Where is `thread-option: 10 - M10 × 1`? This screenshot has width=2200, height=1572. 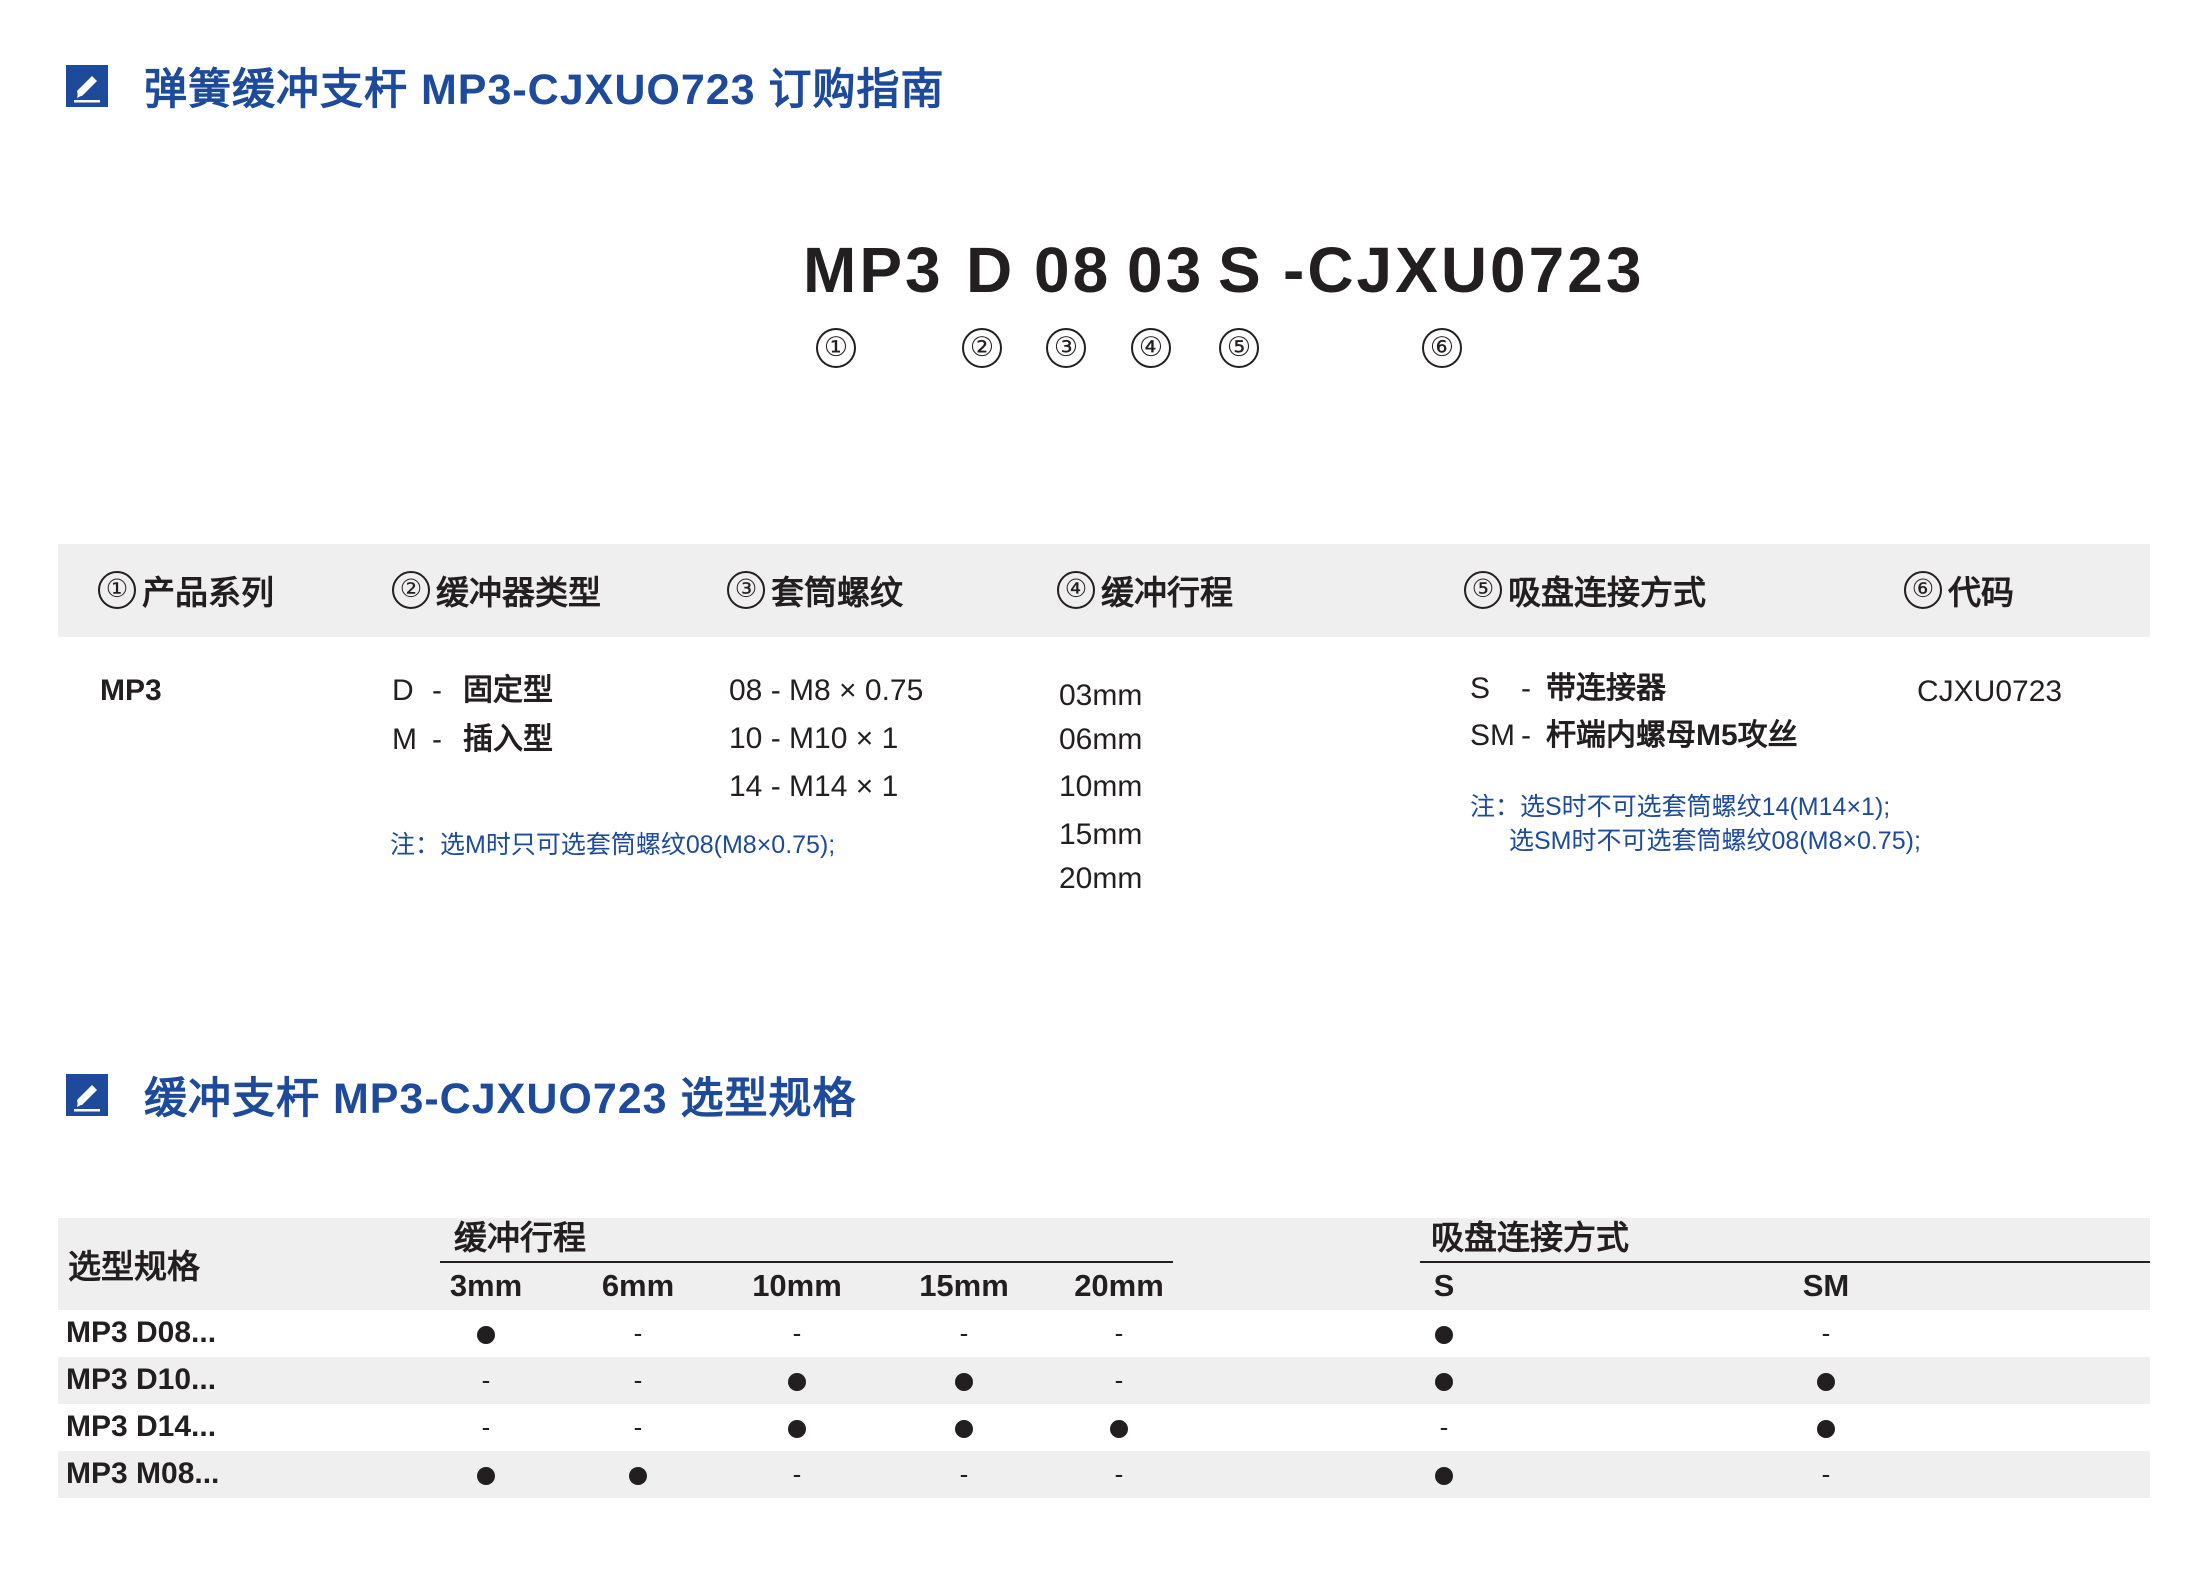 thread-option: 10 - M10 × 1 is located at coordinates (814, 738).